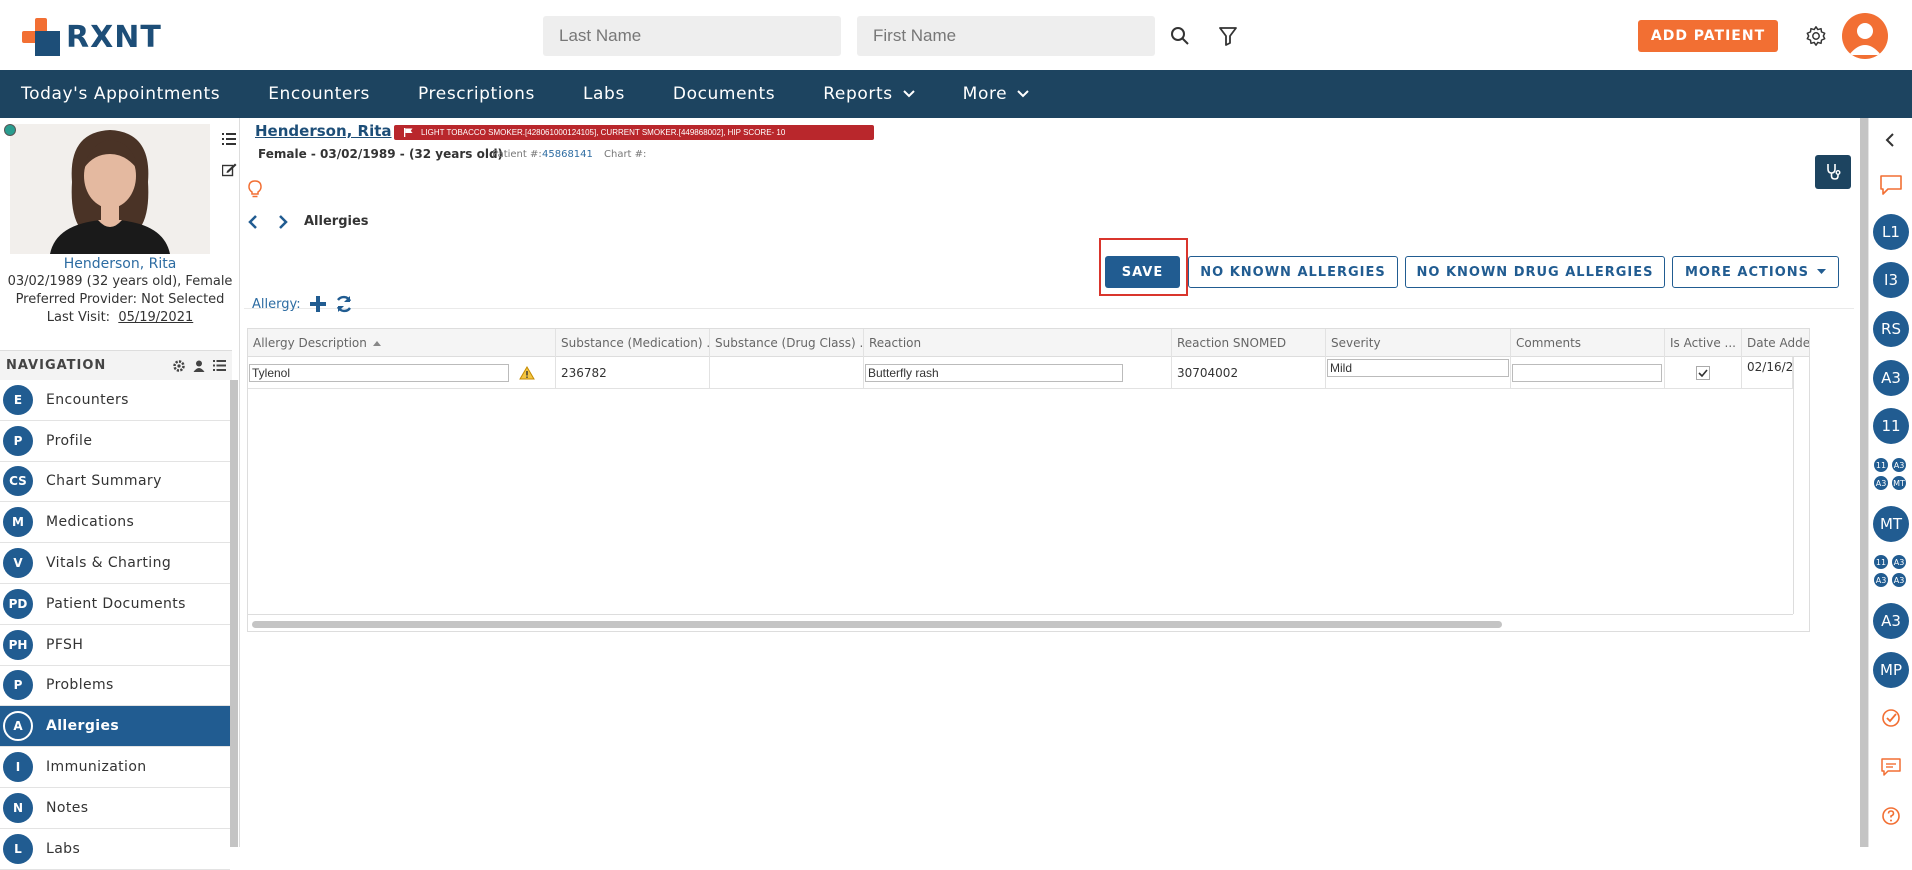 This screenshot has width=1912, height=870. I want to click on nav-item-label: Problems, so click(80, 685).